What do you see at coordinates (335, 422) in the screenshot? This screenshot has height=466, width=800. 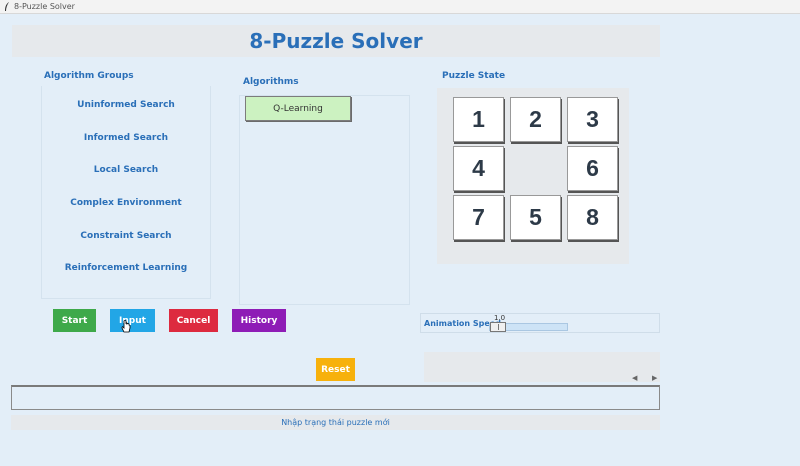 I see `status-bar: Nhập trạng thái puzzle mới` at bounding box center [335, 422].